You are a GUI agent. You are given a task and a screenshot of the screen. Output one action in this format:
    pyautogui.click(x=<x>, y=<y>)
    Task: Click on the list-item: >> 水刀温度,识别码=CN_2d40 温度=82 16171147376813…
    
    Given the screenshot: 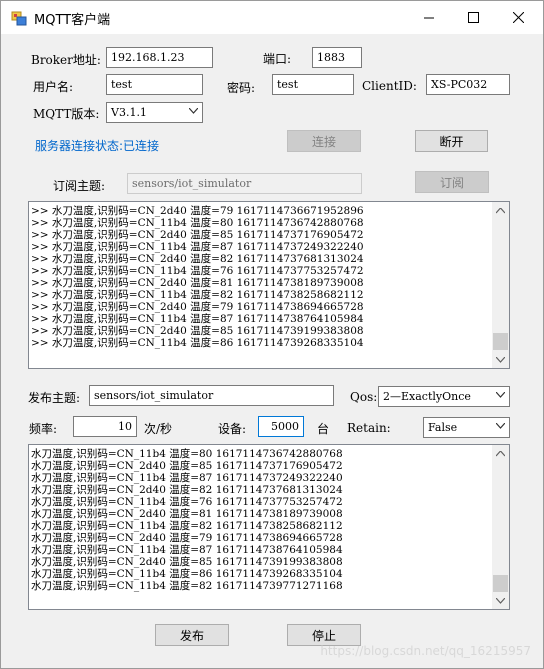 What is the action you would take?
    pyautogui.click(x=196, y=259)
    